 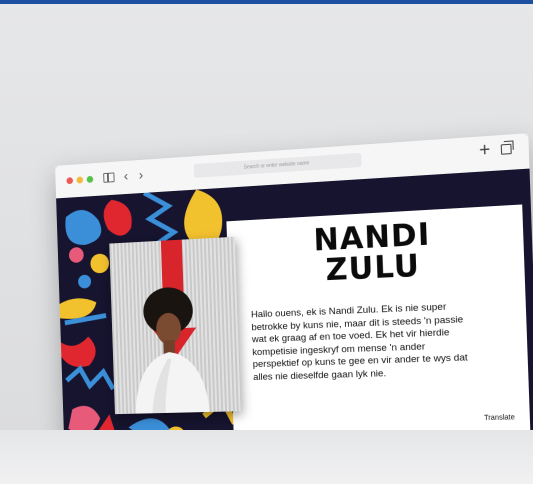 I want to click on portrait-image, so click(x=171, y=326).